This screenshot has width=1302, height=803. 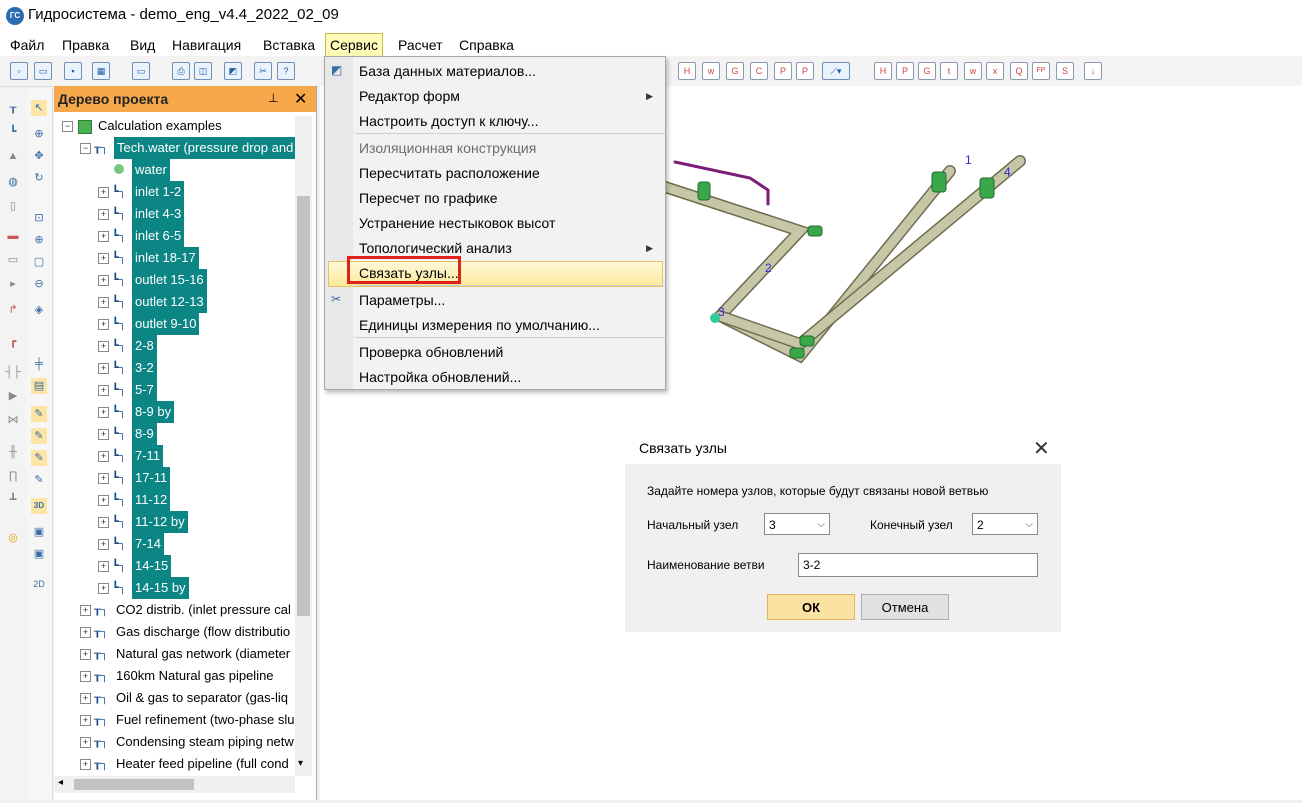 What do you see at coordinates (13, 342) in the screenshot?
I see `corner-icon: ┏` at bounding box center [13, 342].